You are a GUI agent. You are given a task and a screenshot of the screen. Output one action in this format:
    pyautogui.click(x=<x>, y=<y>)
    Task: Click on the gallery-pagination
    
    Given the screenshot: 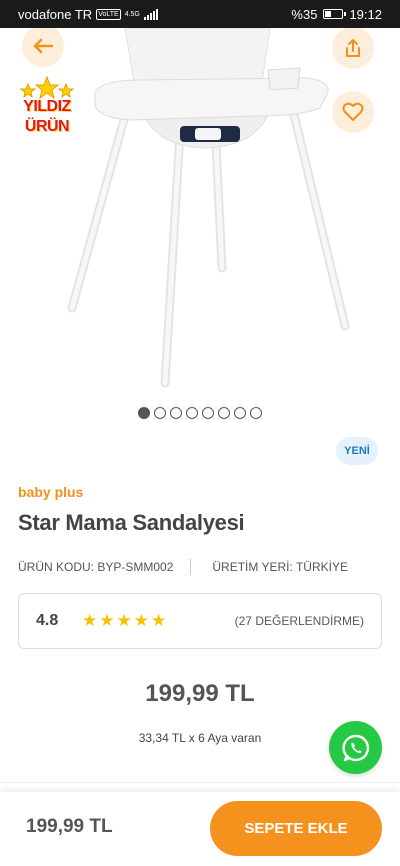 What is the action you would take?
    pyautogui.click(x=200, y=413)
    